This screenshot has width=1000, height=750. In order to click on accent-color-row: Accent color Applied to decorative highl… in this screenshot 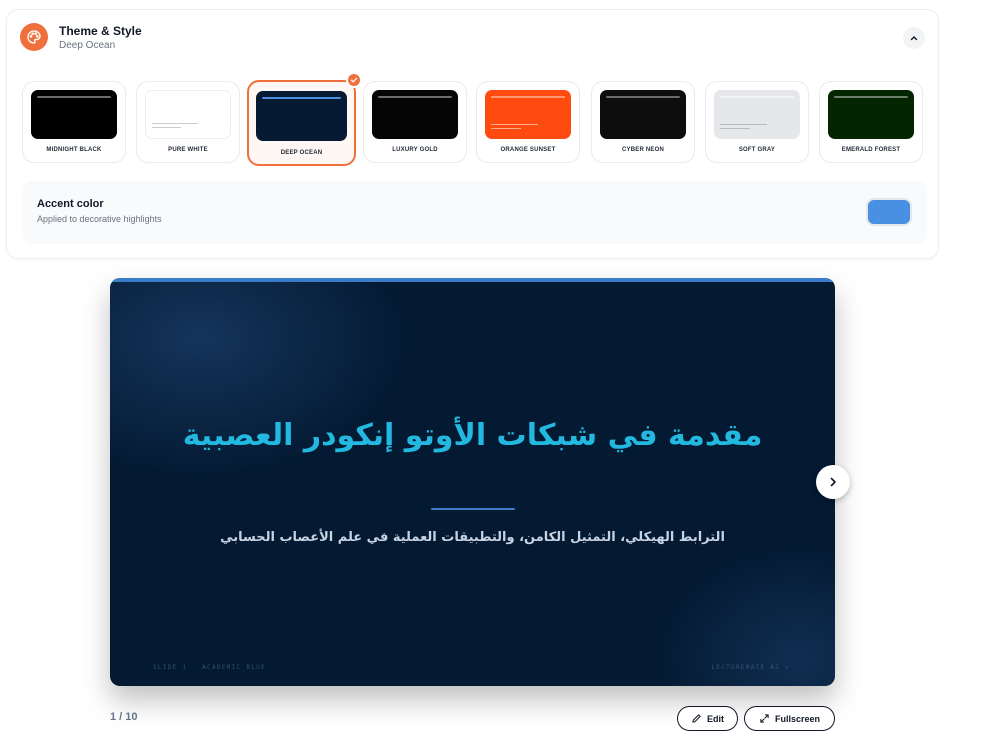, I will do `click(474, 212)`.